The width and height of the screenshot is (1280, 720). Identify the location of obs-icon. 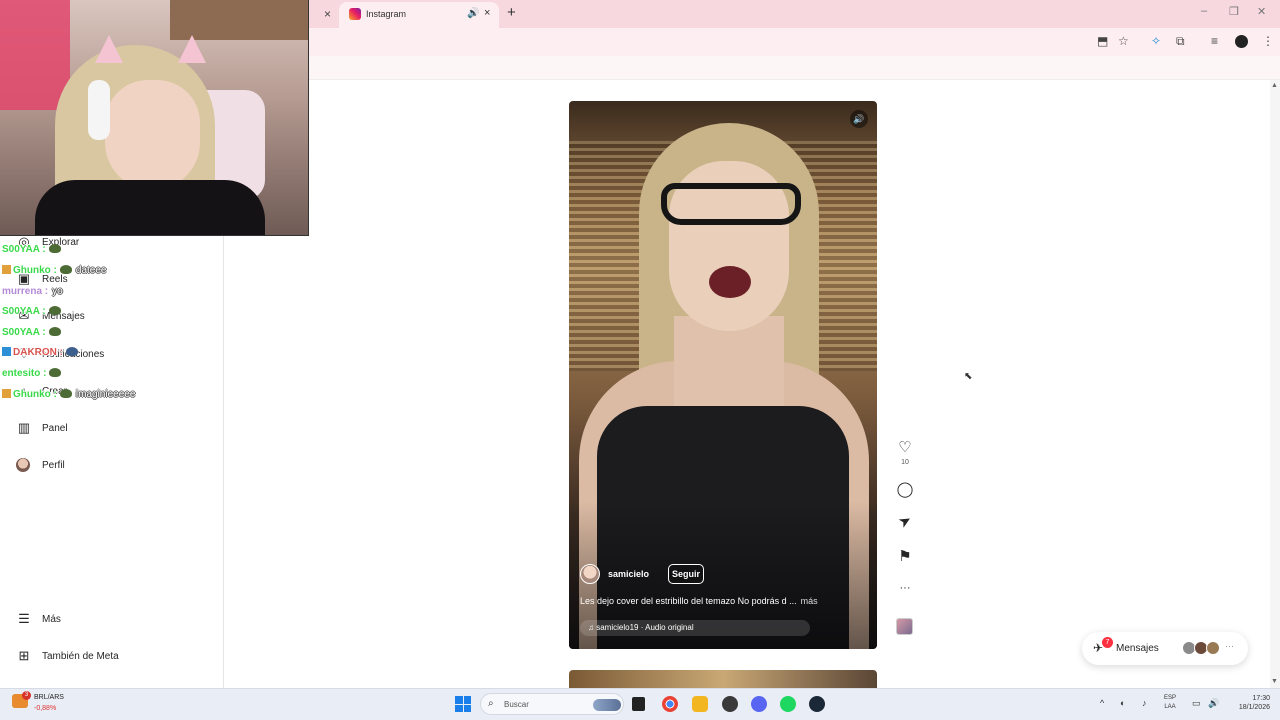
(730, 704).